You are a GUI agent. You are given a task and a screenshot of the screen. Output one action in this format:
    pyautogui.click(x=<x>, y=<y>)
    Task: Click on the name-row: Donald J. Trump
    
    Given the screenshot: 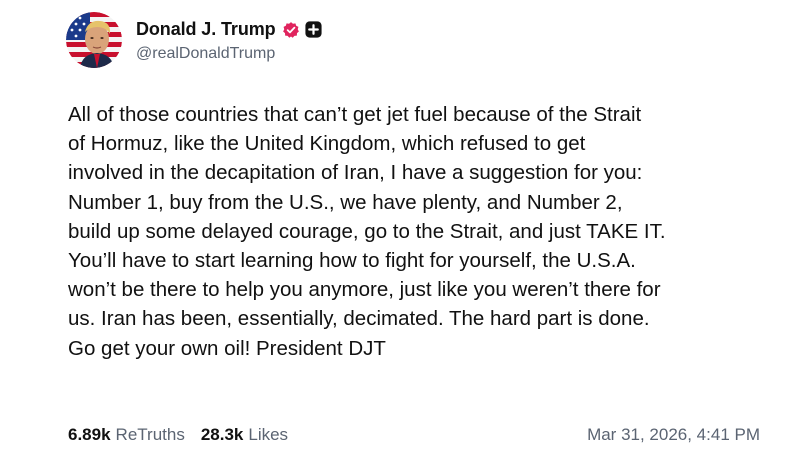 What is the action you would take?
    pyautogui.click(x=229, y=30)
    